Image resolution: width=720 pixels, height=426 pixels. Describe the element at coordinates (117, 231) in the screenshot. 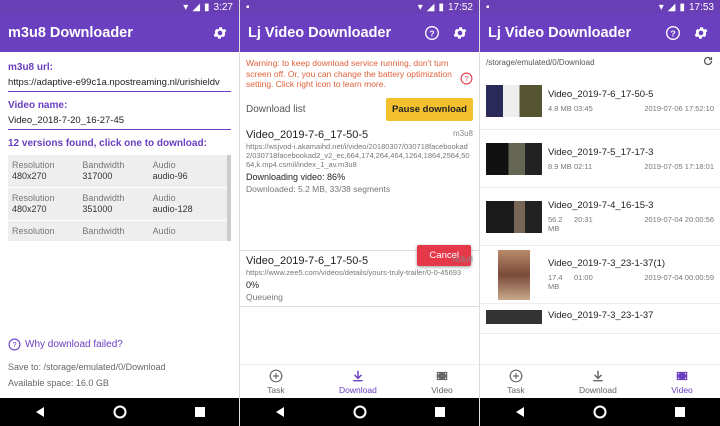

I see `version-row: Resolution Bandwidth Audio` at that location.